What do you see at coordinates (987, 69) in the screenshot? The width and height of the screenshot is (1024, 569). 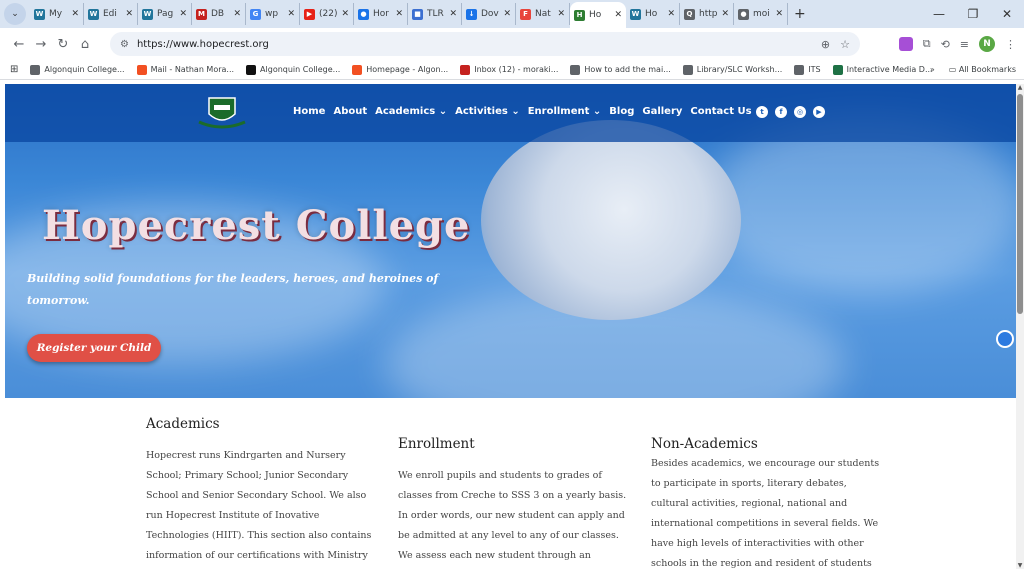 I see `all-bookmarks-label: All Bookmarks` at bounding box center [987, 69].